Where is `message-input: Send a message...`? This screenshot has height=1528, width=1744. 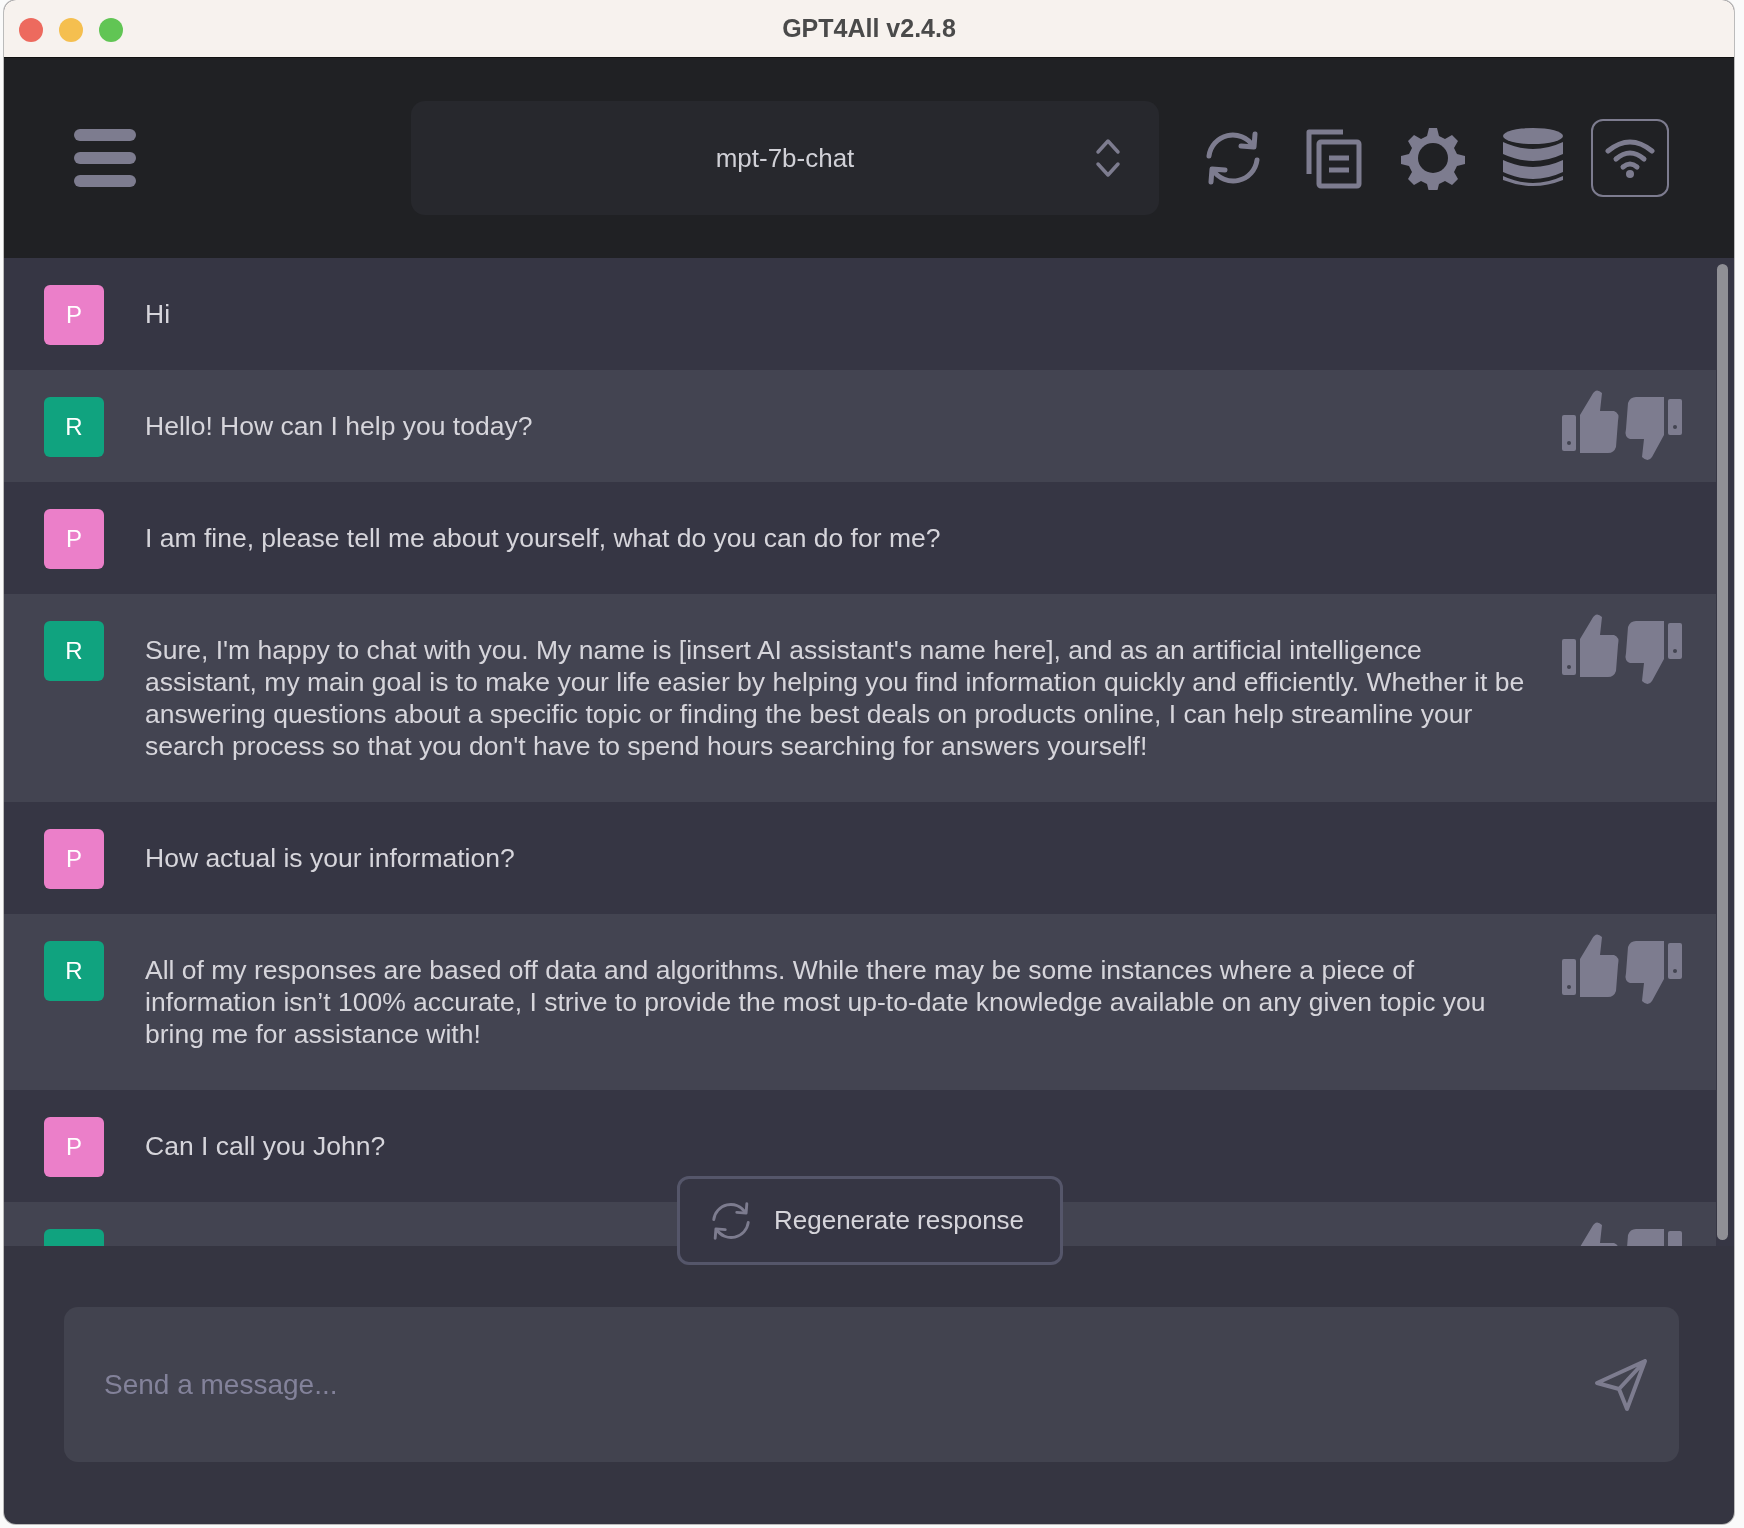 message-input: Send a message... is located at coordinates (871, 1384).